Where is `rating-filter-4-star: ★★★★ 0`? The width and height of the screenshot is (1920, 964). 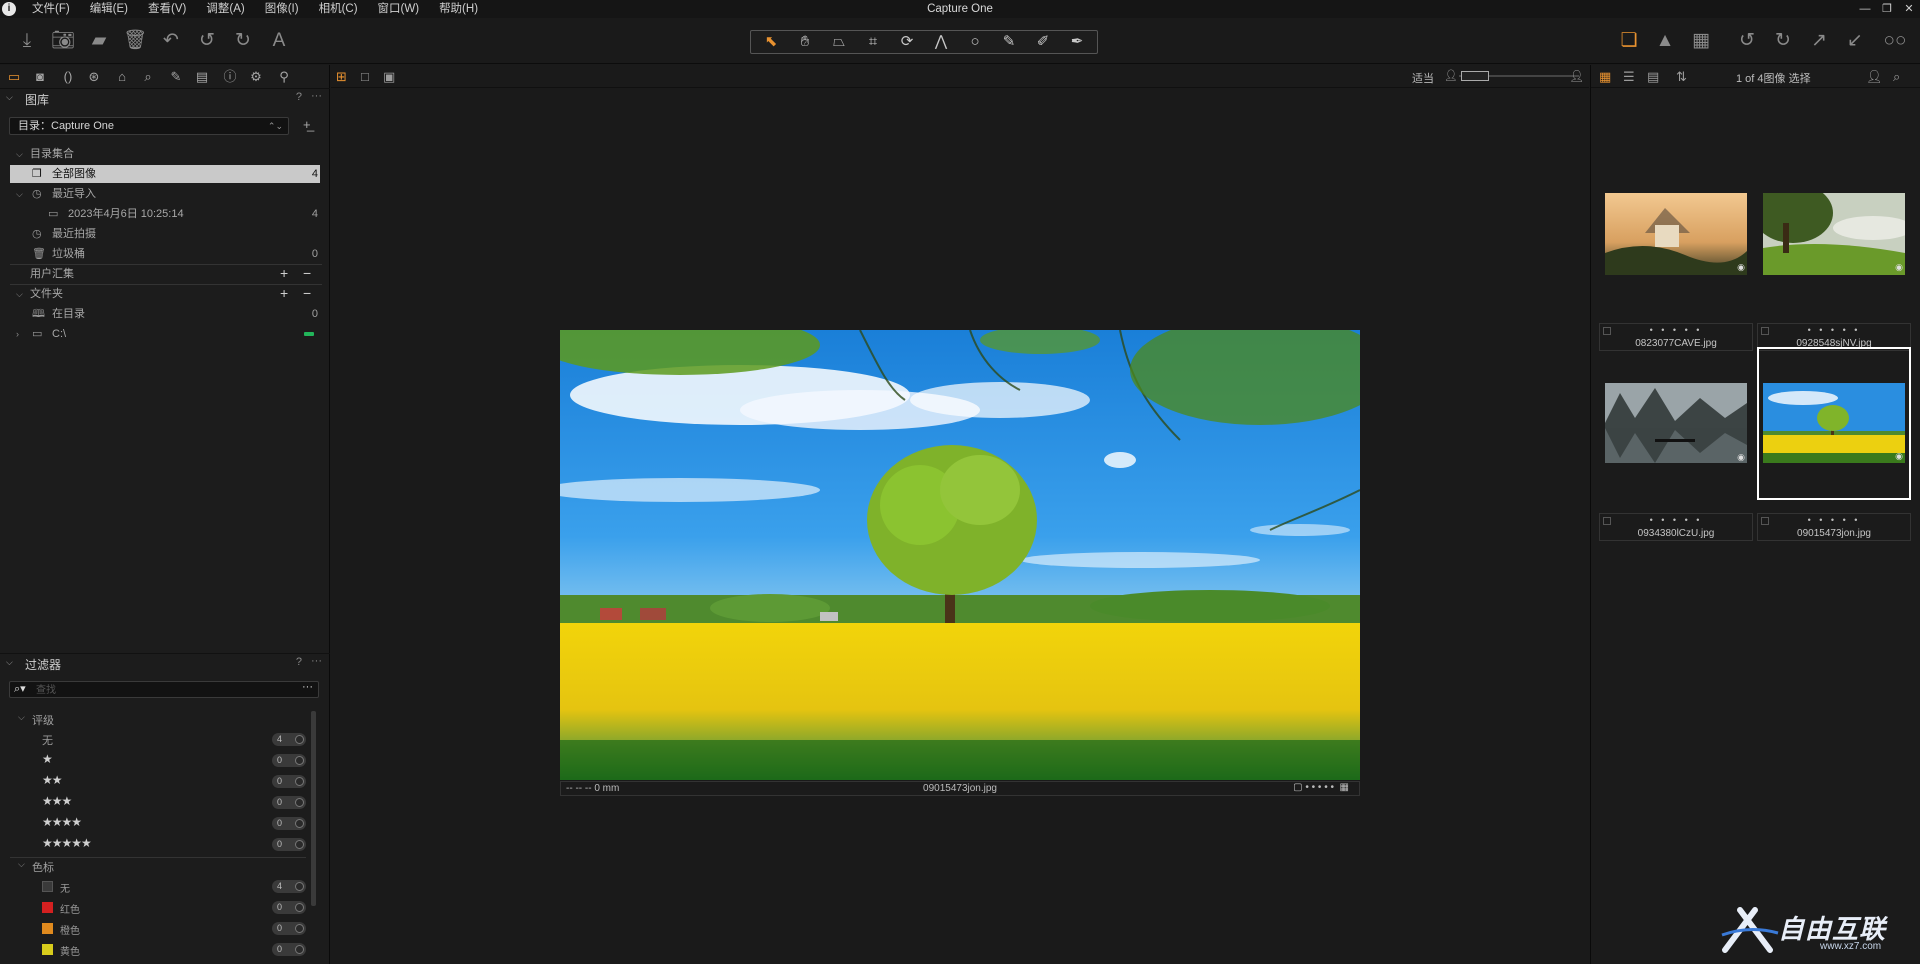
rating-filter-4-star: ★★★★ 0 is located at coordinates (158, 823).